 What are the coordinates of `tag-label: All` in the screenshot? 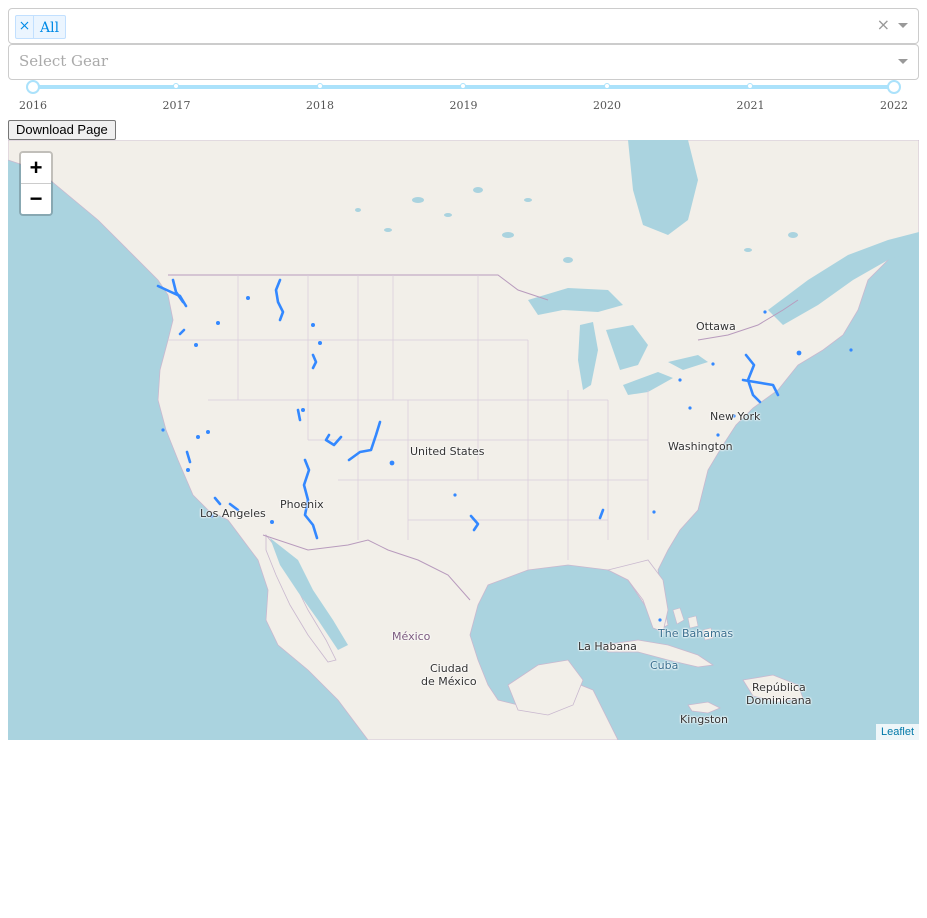 It's located at (50, 28).